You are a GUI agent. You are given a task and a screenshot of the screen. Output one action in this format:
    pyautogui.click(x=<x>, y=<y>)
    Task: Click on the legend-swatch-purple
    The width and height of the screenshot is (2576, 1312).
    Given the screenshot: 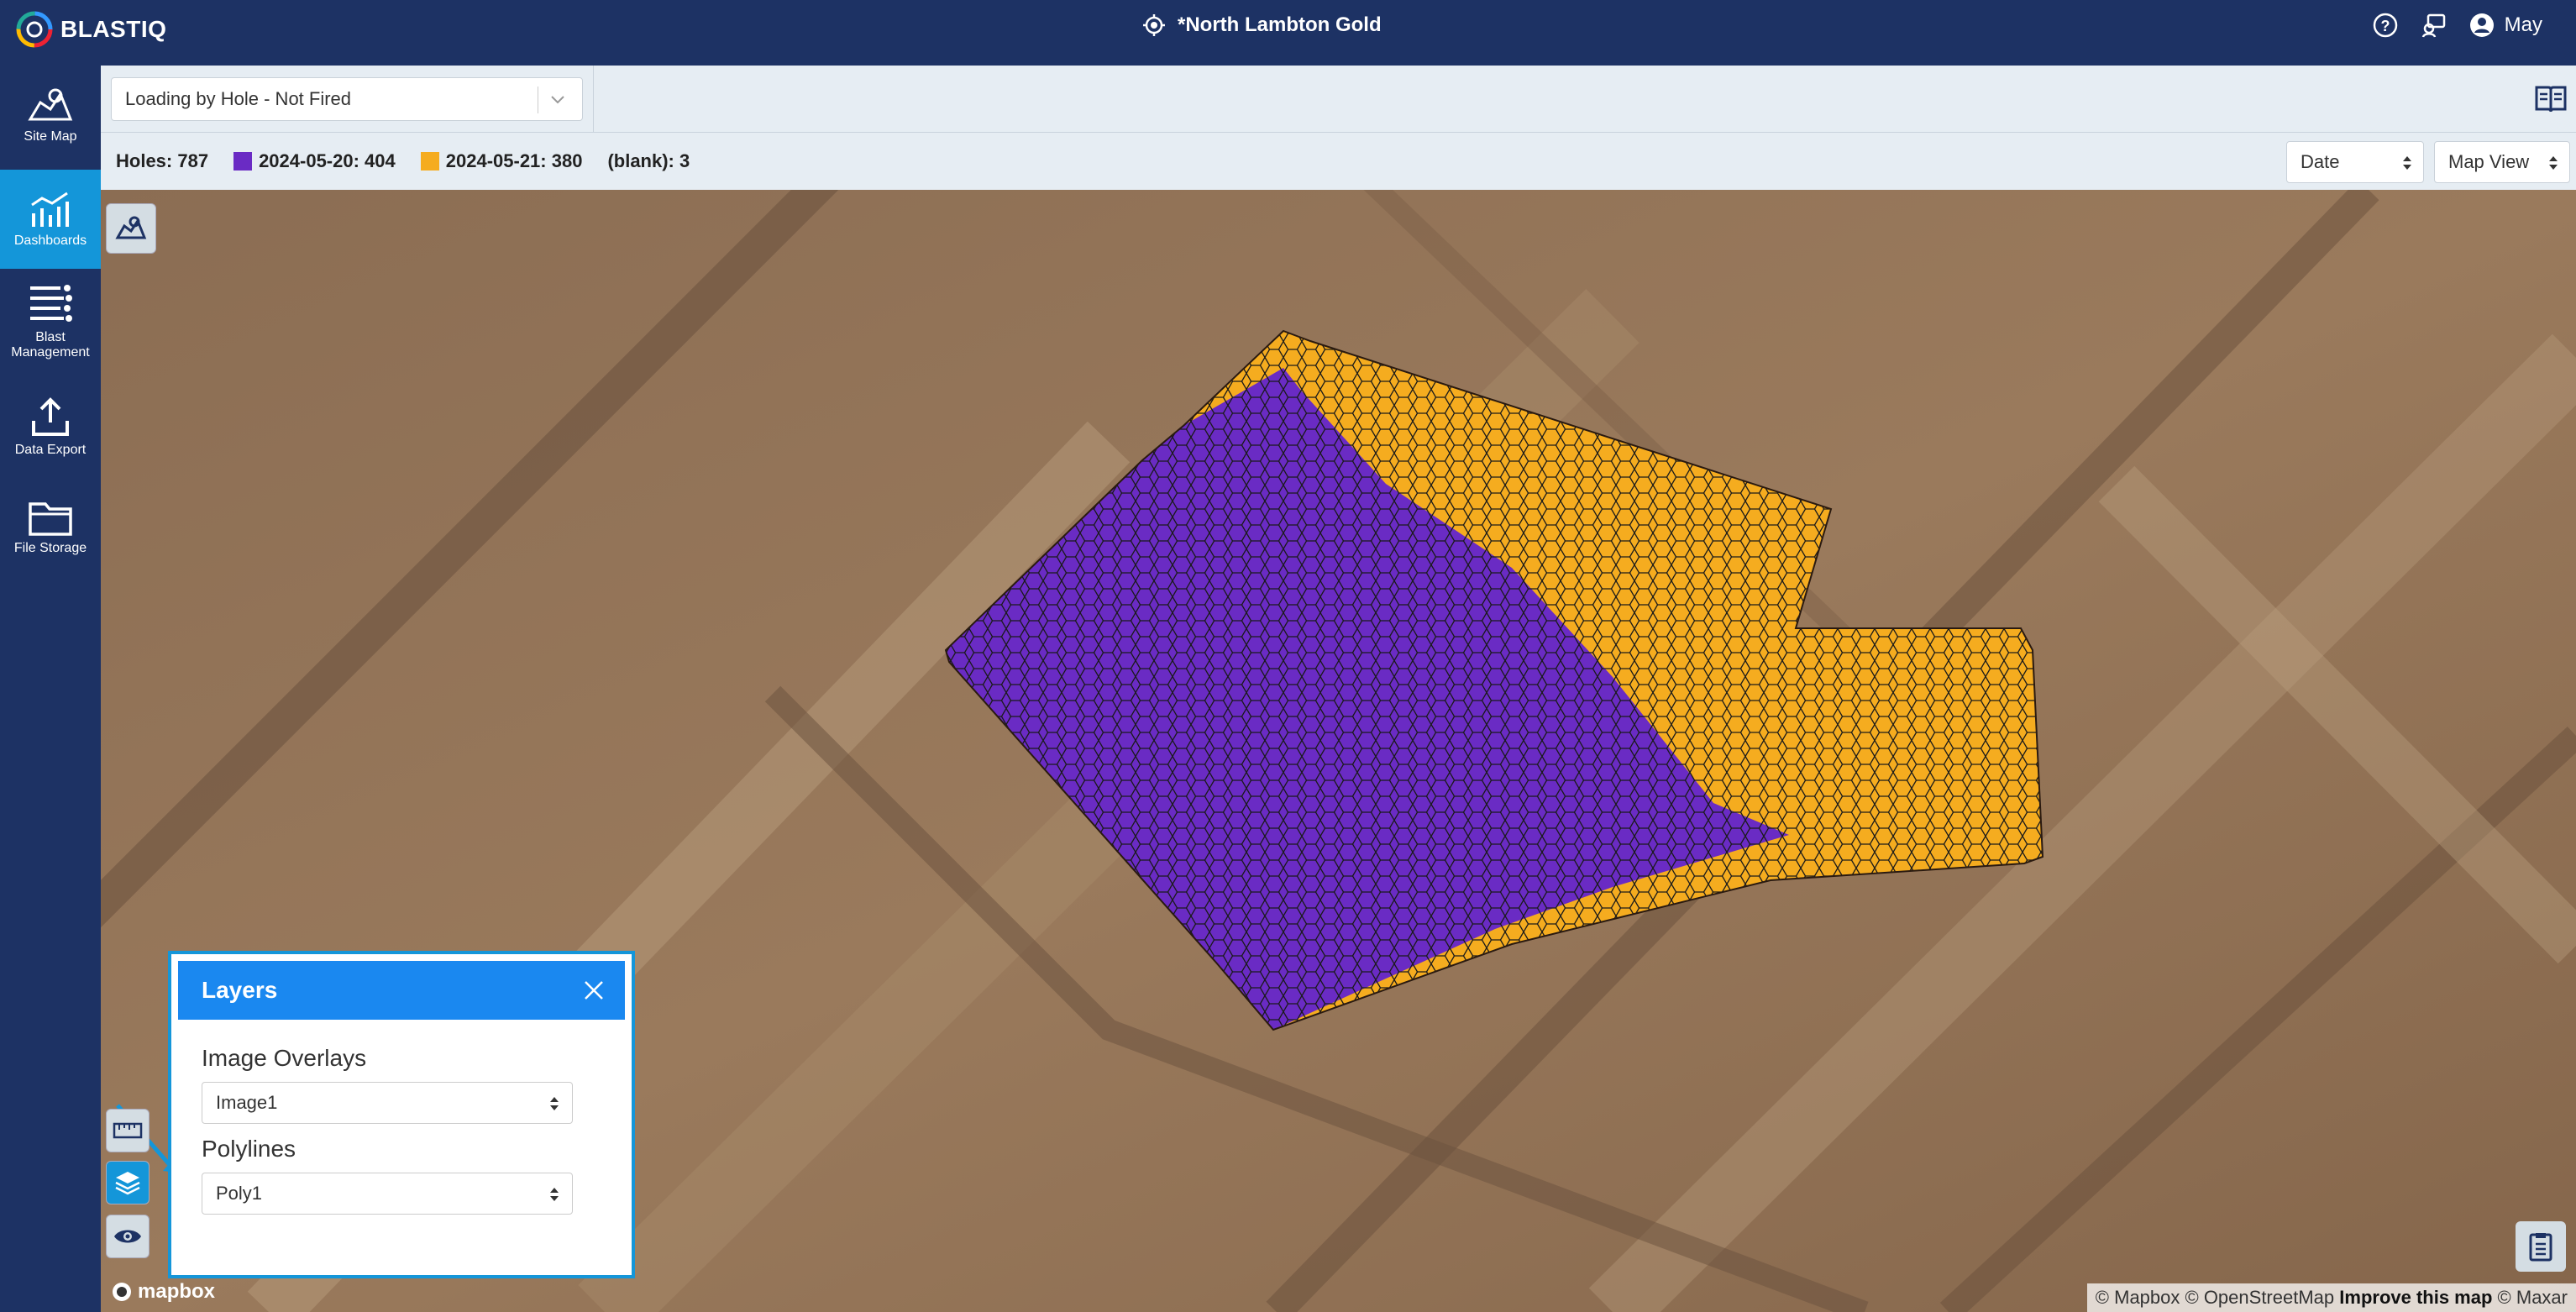 What is the action you would take?
    pyautogui.click(x=243, y=161)
    